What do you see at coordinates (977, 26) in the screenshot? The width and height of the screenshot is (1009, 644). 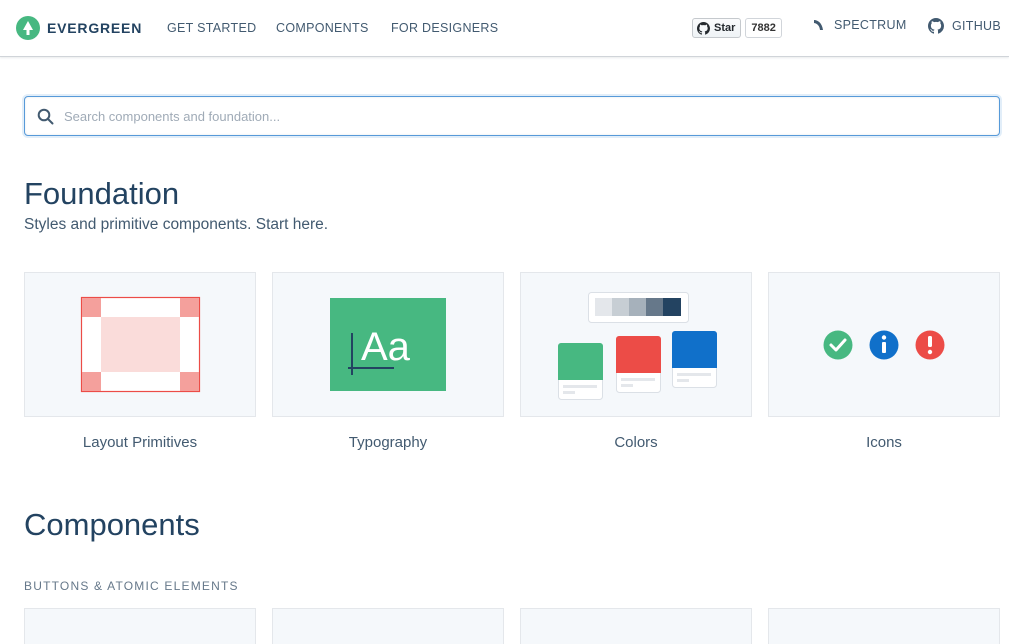 I see `nav-github-label: GITHUB` at bounding box center [977, 26].